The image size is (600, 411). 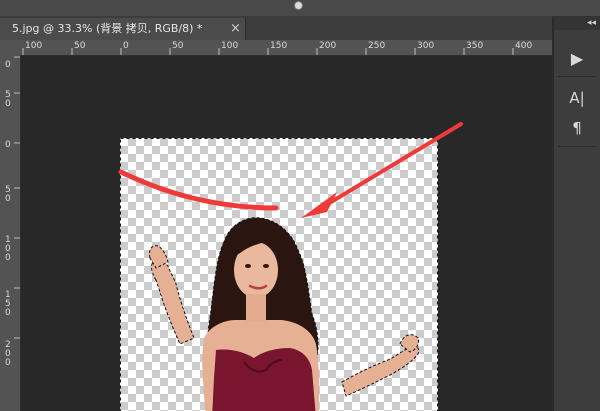 What do you see at coordinates (8, 354) in the screenshot?
I see `ruler-label: 2 0 0` at bounding box center [8, 354].